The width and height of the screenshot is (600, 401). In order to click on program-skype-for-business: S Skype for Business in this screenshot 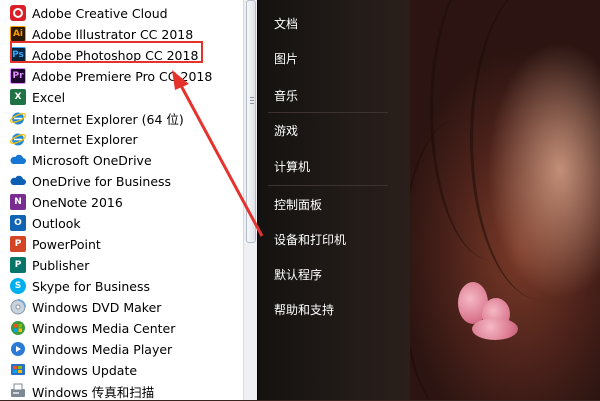, I will do `click(122, 286)`.